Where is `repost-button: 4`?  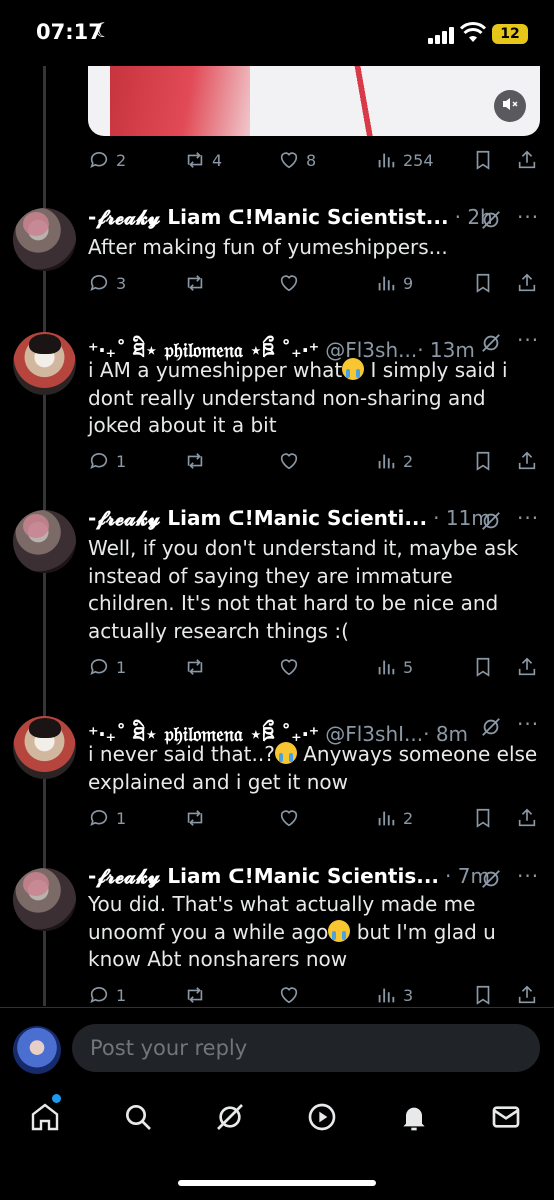 repost-button: 4 is located at coordinates (203, 160).